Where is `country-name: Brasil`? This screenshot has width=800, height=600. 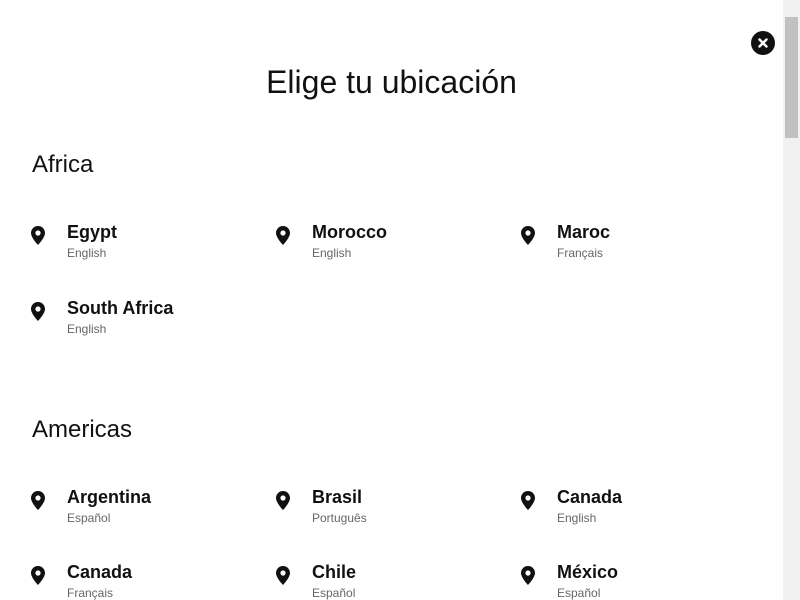
country-name: Brasil is located at coordinates (337, 497).